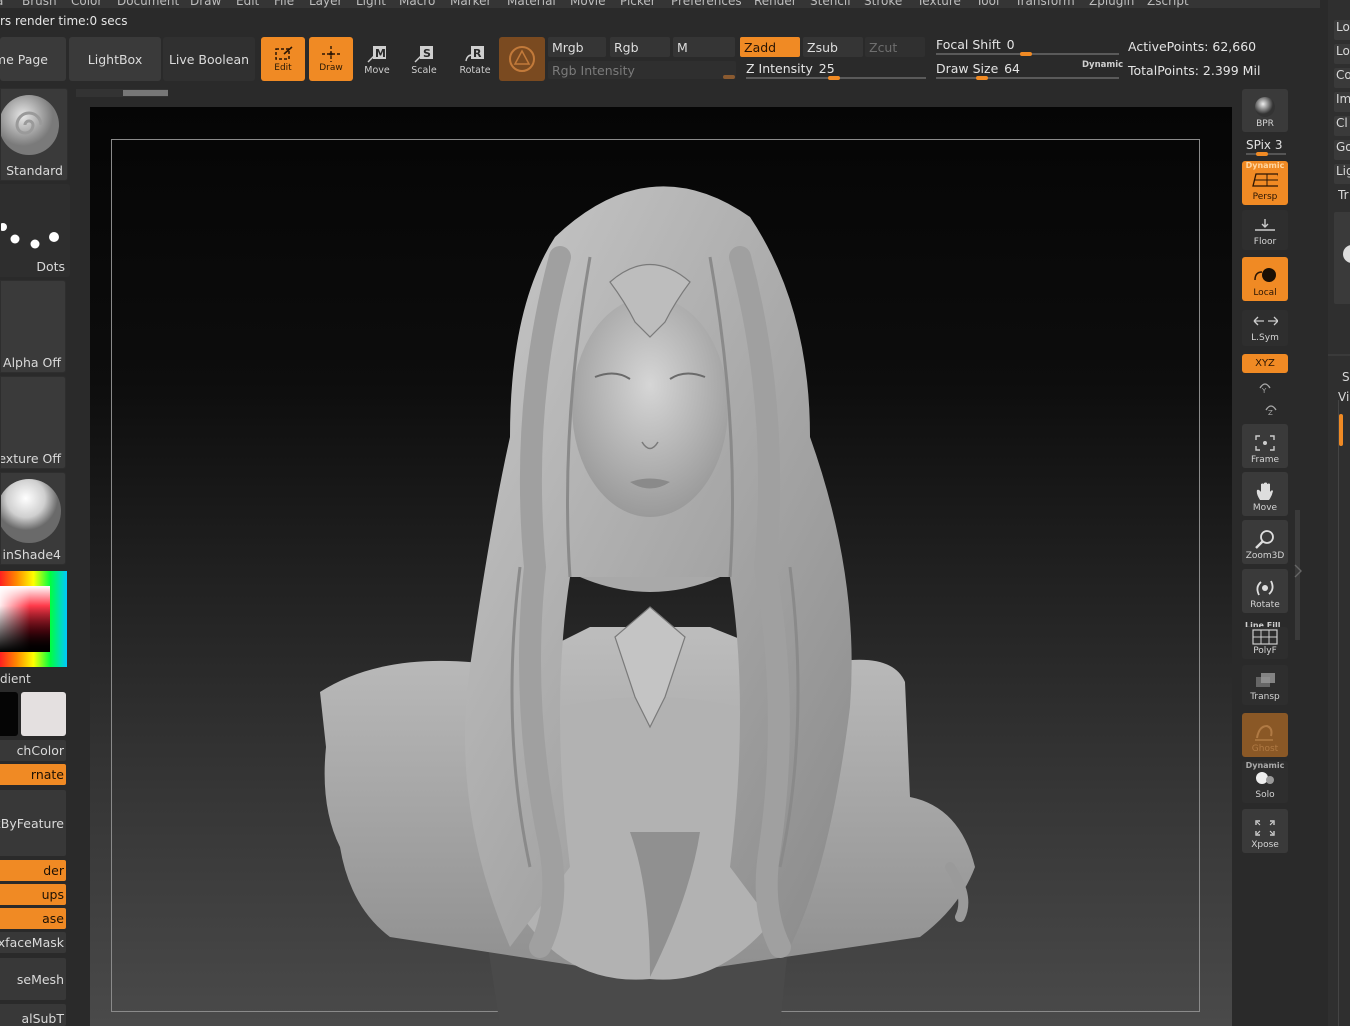  What do you see at coordinates (1265, 230) in the screenshot?
I see `floor-button: Floor` at bounding box center [1265, 230].